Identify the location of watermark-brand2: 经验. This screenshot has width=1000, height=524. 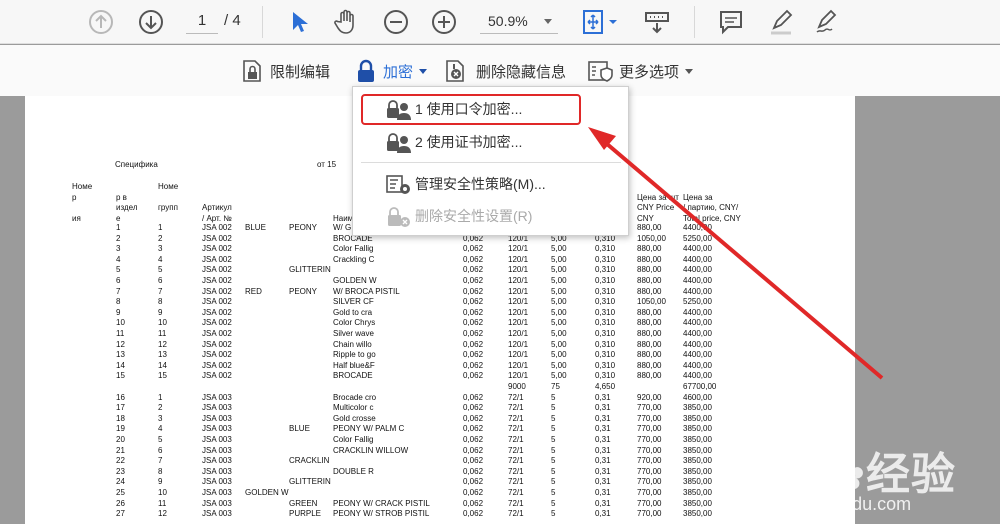
(911, 474).